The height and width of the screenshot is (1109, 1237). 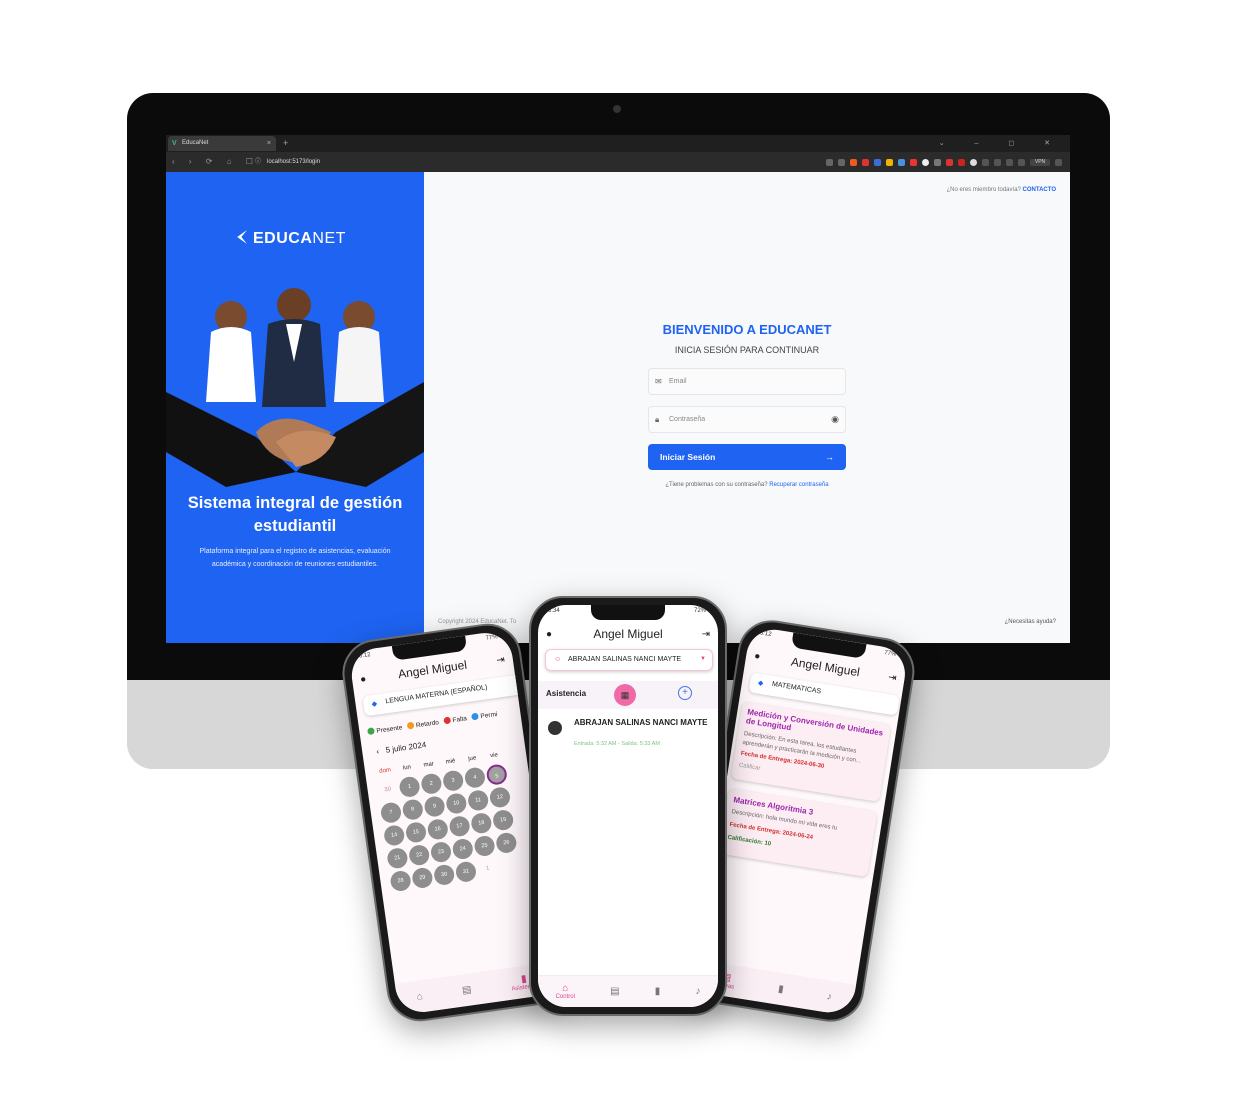 What do you see at coordinates (747, 381) in the screenshot?
I see `email-field: ✉ Email` at bounding box center [747, 381].